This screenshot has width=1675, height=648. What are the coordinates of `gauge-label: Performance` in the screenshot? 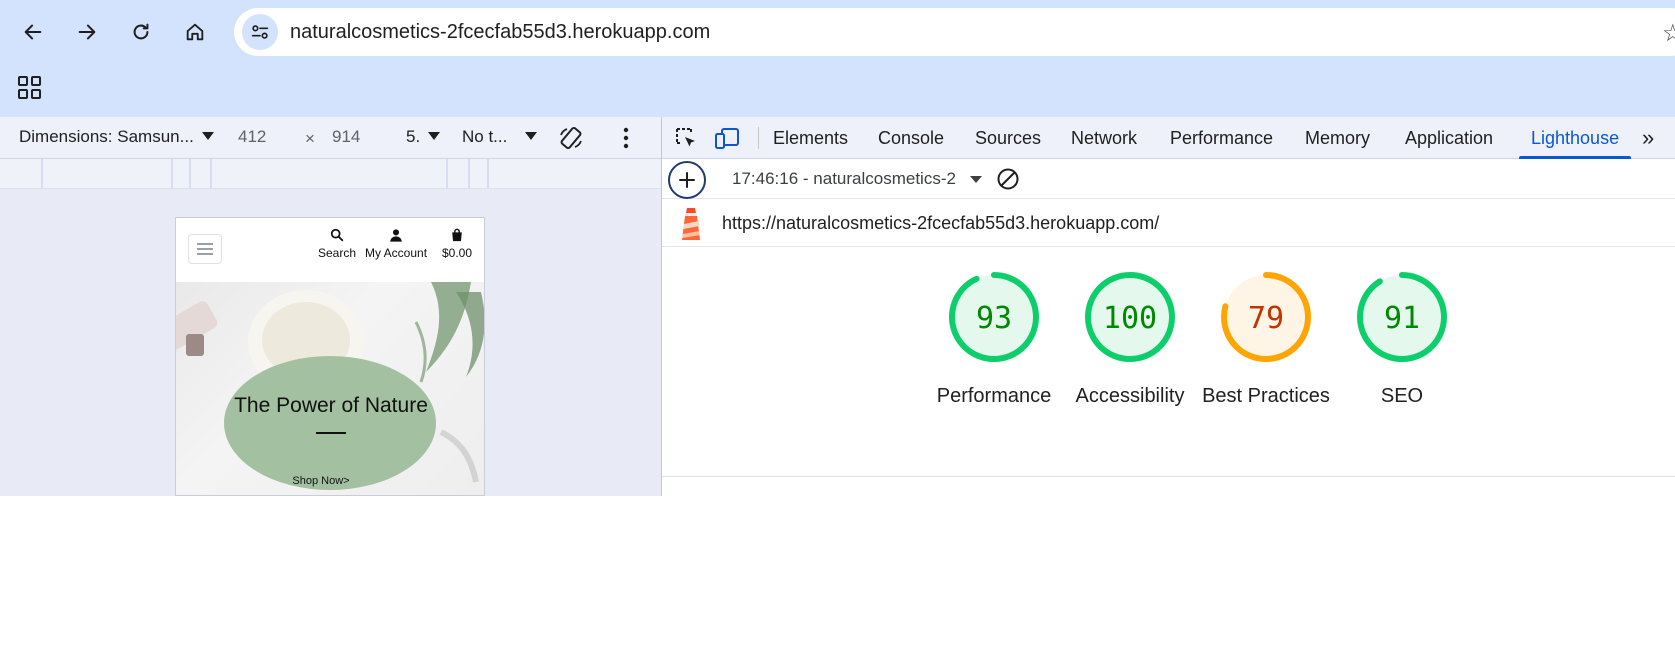 It's located at (994, 396).